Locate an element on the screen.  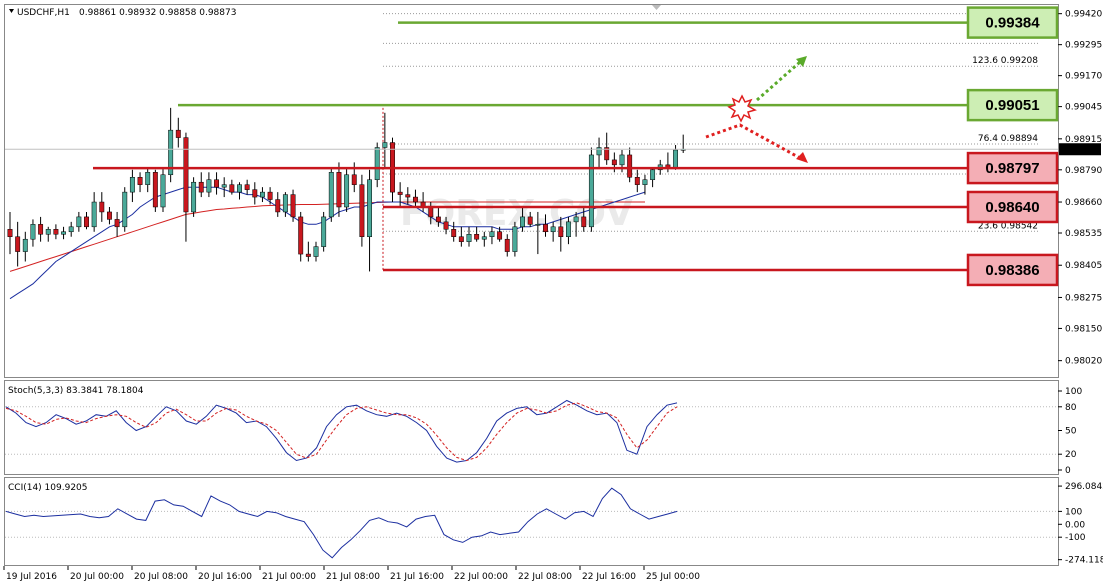
resistance-level-value: 0.99051 is located at coordinates (1012, 105).